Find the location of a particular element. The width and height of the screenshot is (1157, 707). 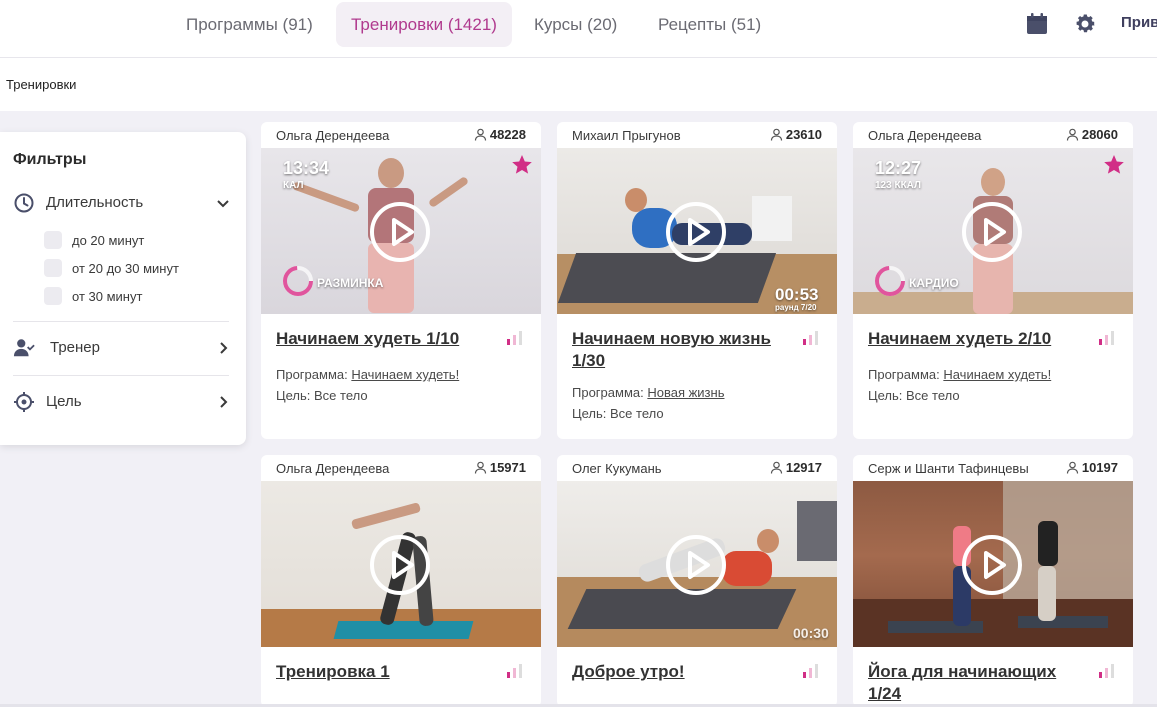

option-label: до 20 минут is located at coordinates (108, 240).